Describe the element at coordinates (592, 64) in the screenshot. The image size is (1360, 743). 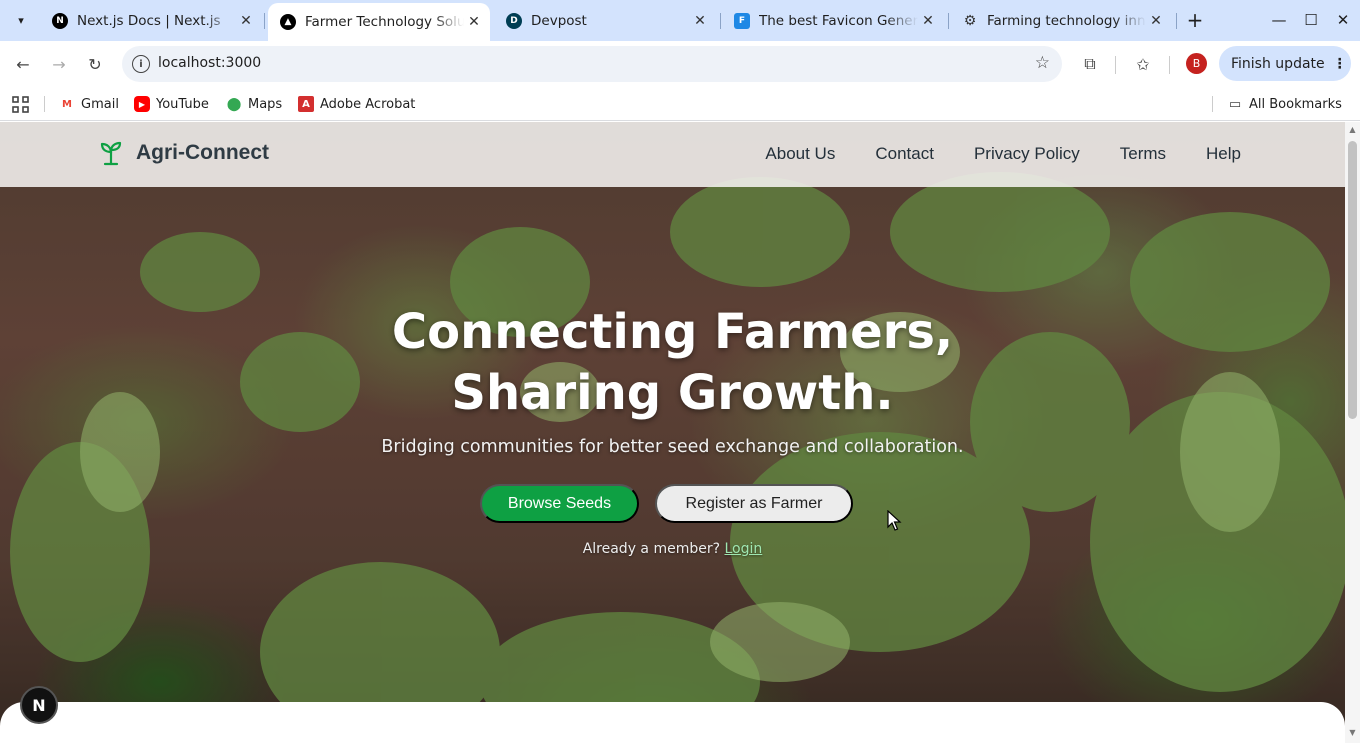
I see `address-bar: i localhost:3000 ☆` at that location.